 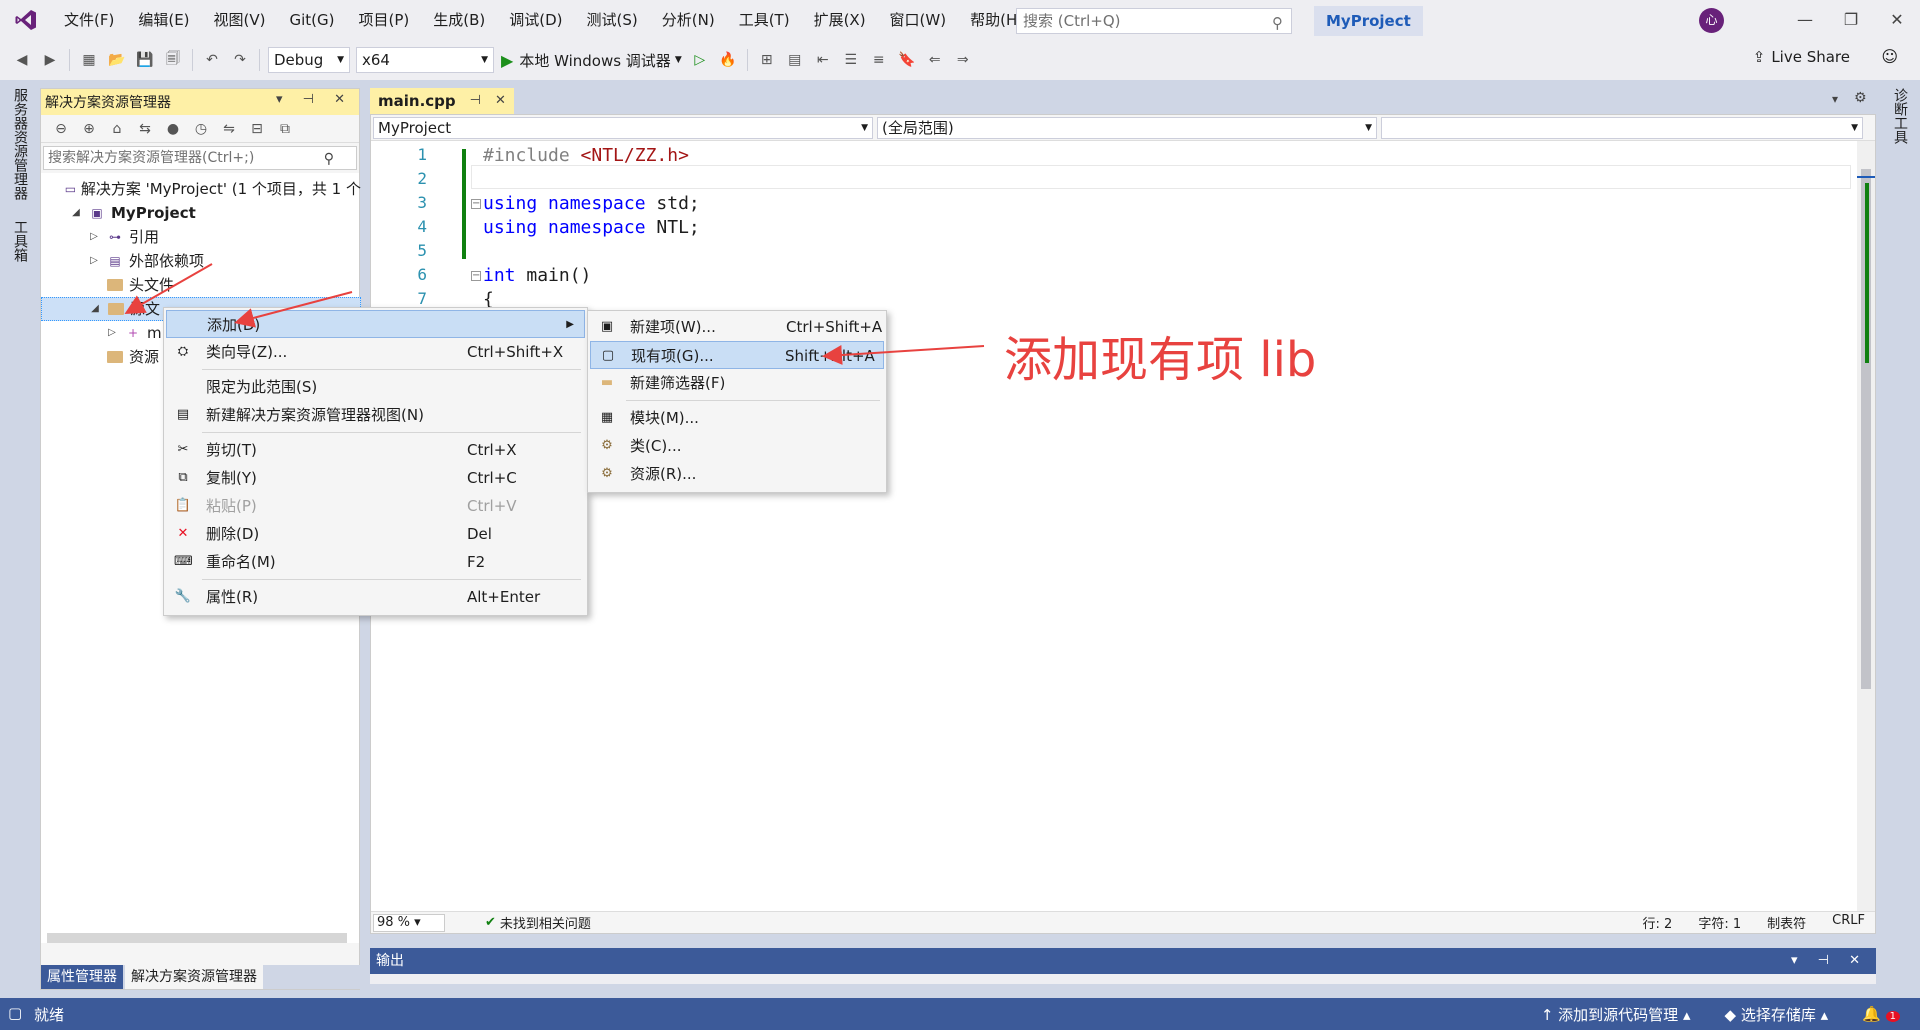 What do you see at coordinates (375, 478) in the screenshot?
I see `context-menu-item: ⧉ 复制(Y) Ctrl+C` at bounding box center [375, 478].